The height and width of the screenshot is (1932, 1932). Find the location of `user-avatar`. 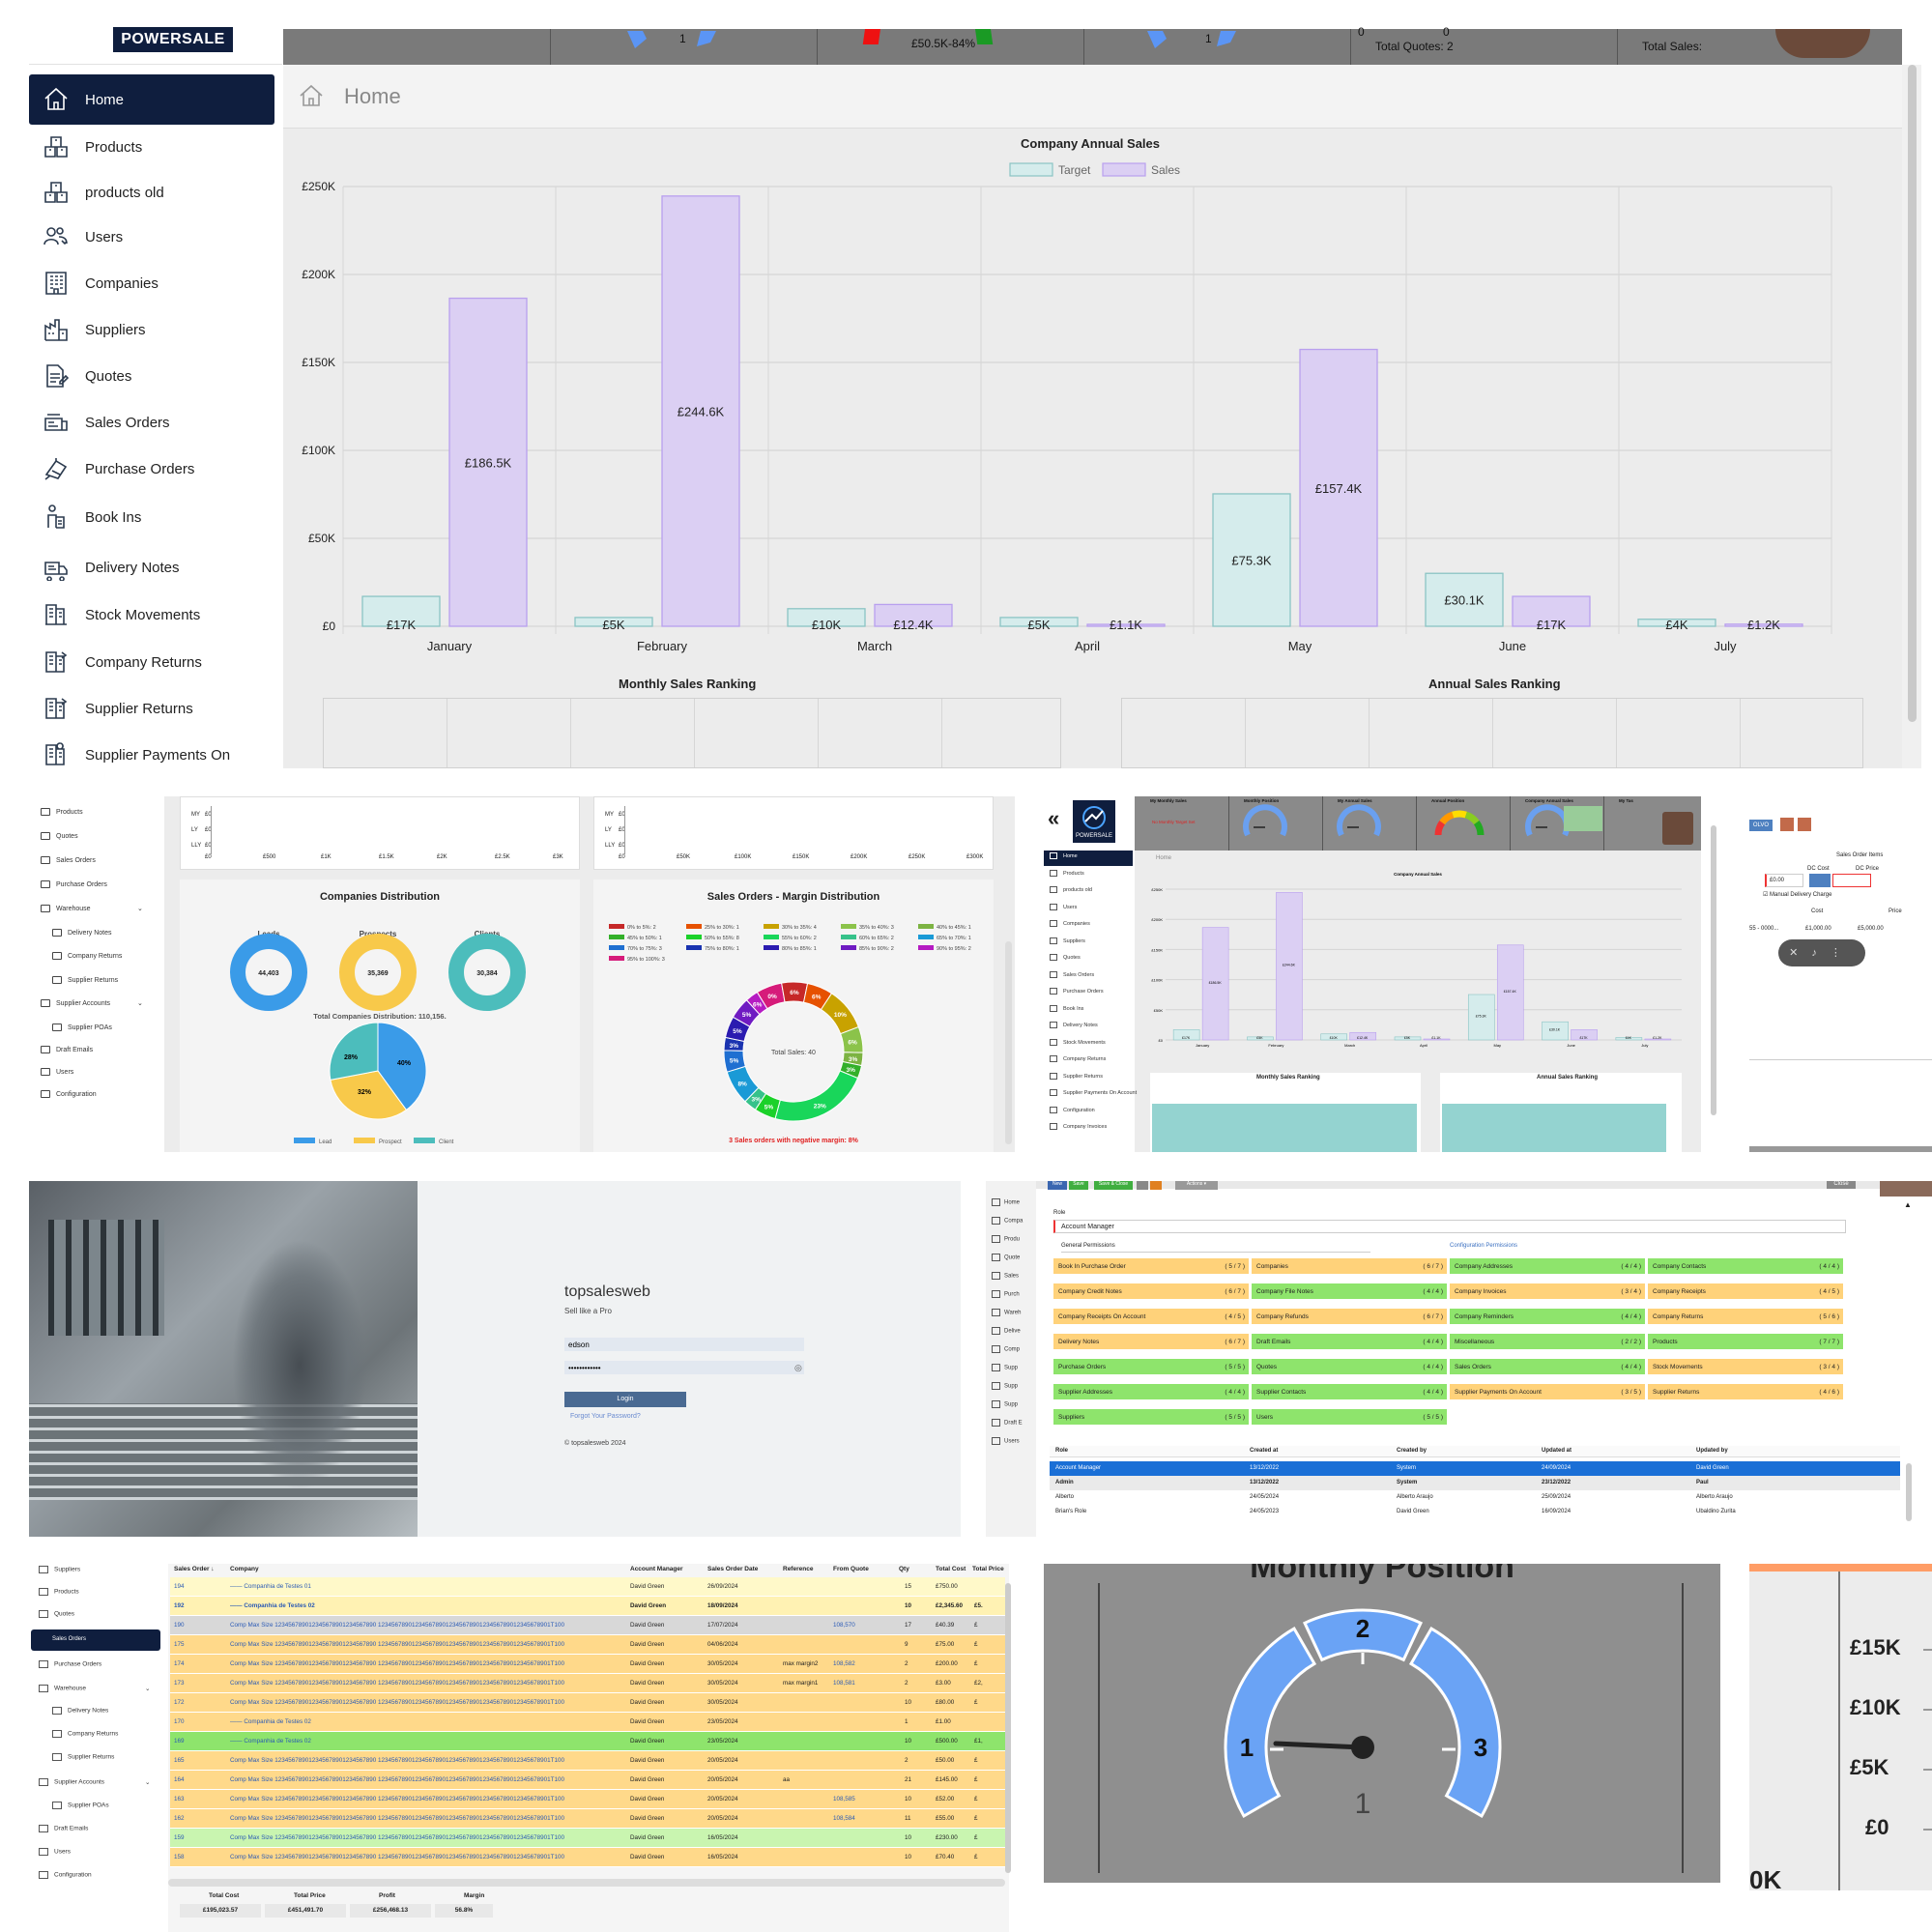

user-avatar is located at coordinates (1822, 43).